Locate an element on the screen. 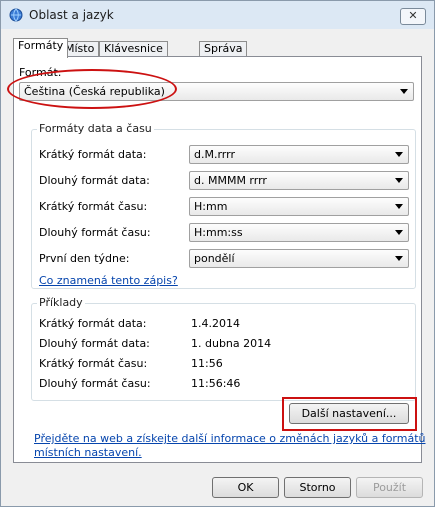  cancel-button: Storno is located at coordinates (317, 487).